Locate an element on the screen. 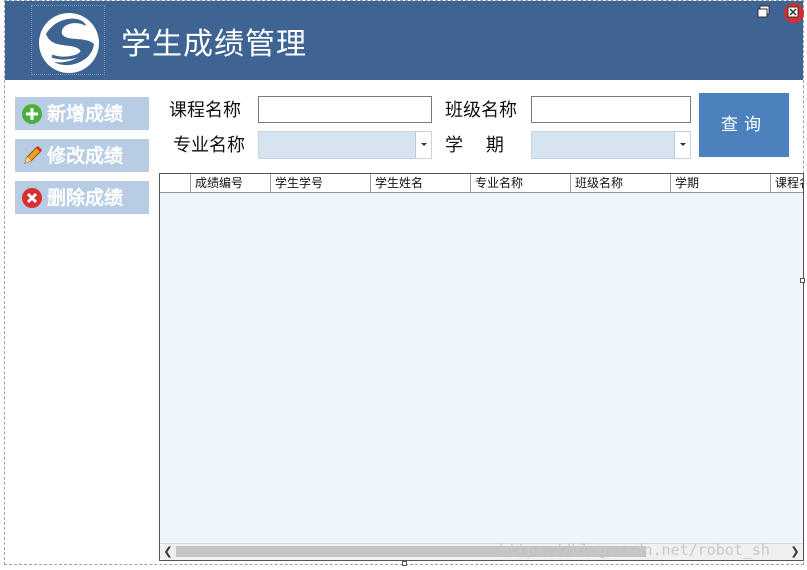  column-header: 班级名称 is located at coordinates (620, 183).